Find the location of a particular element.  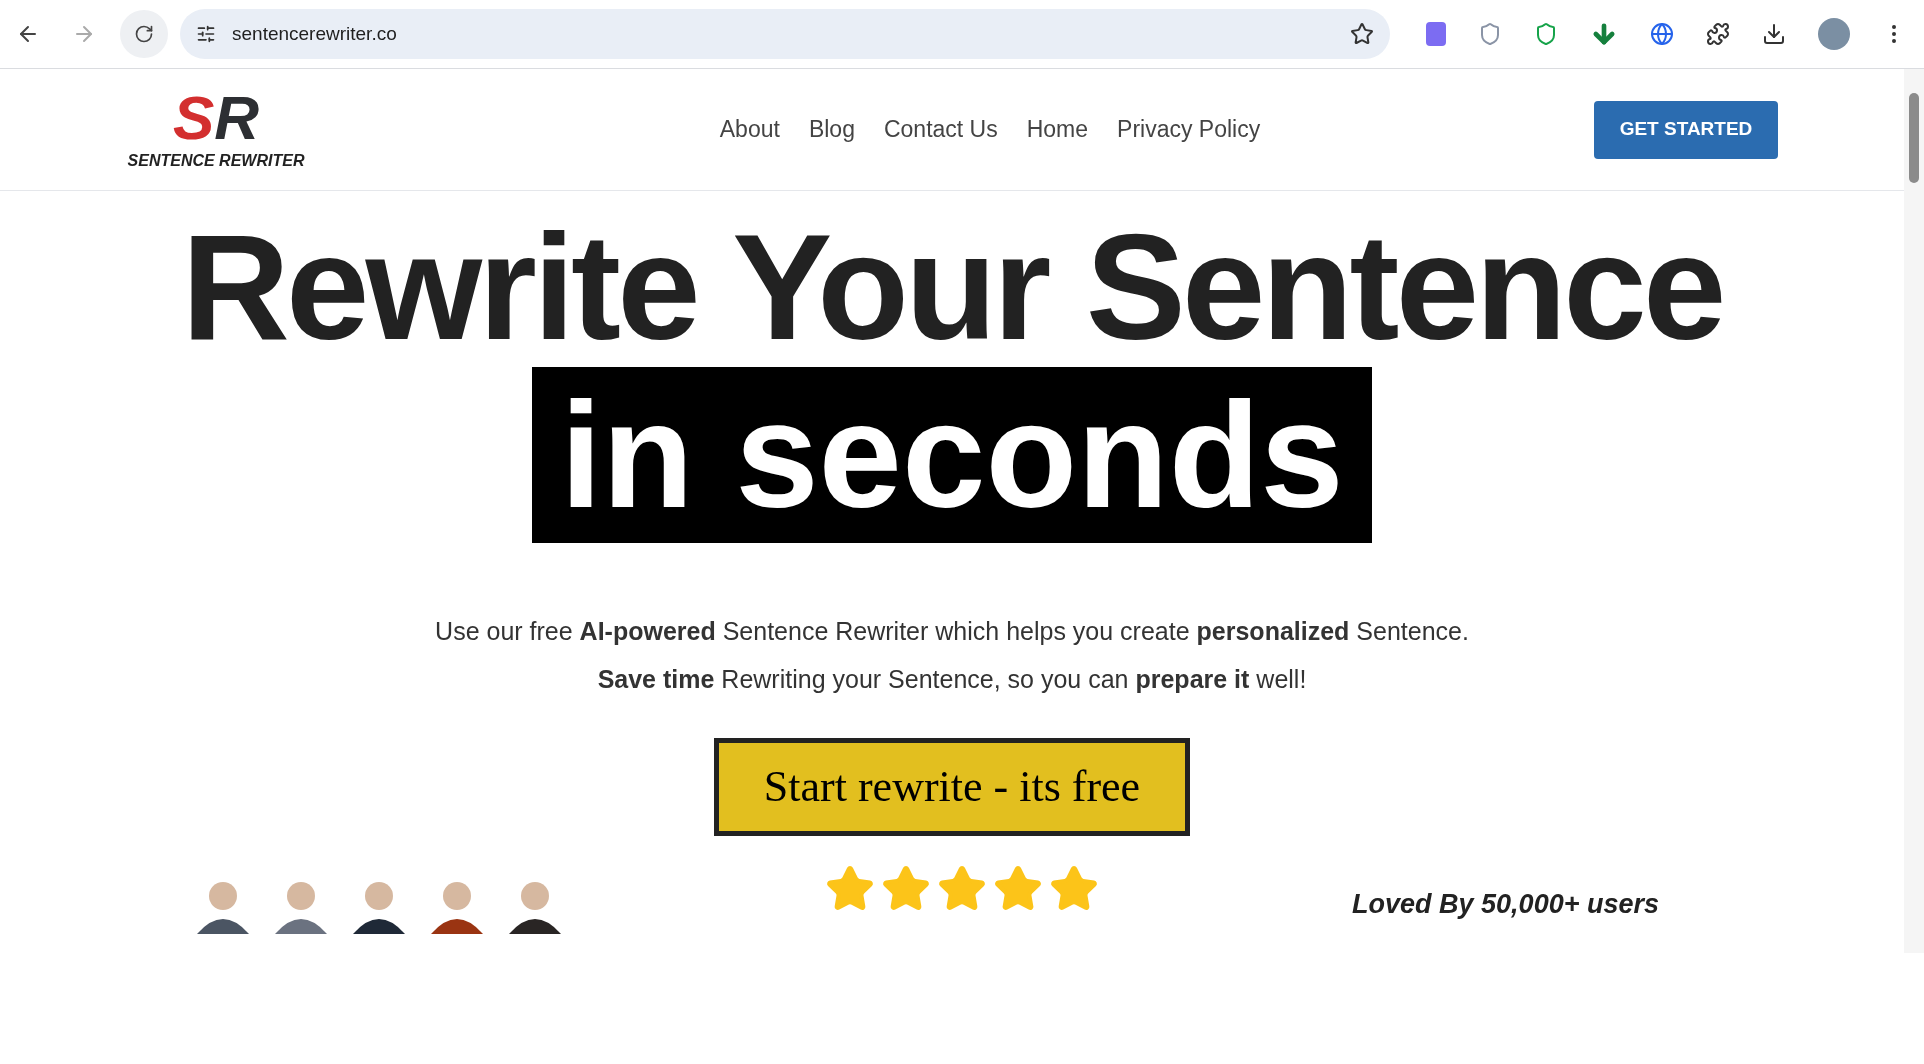

intro-text: Use our free AI-powered Sentence Rewriter which helps you create personalized Sentence. is located at coordinates (952, 631).